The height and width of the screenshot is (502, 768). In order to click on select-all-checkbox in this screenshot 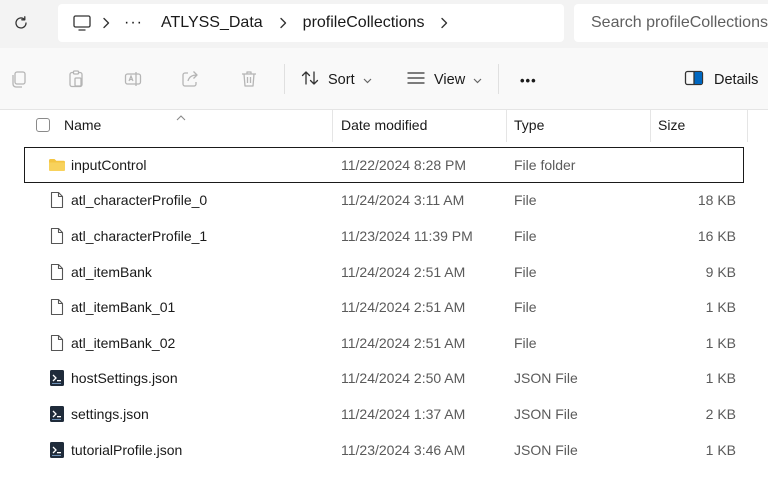, I will do `click(43, 125)`.